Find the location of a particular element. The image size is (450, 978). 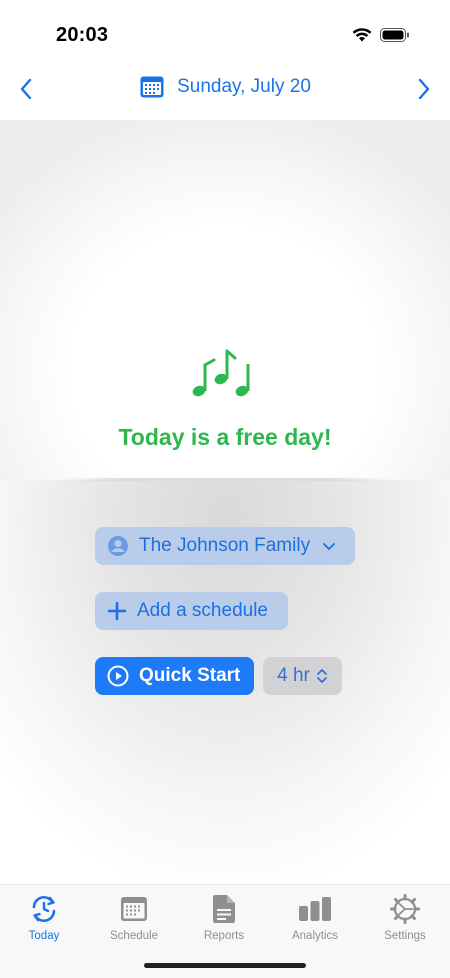

add-schedule-button: Add a schedule is located at coordinates (191, 611).